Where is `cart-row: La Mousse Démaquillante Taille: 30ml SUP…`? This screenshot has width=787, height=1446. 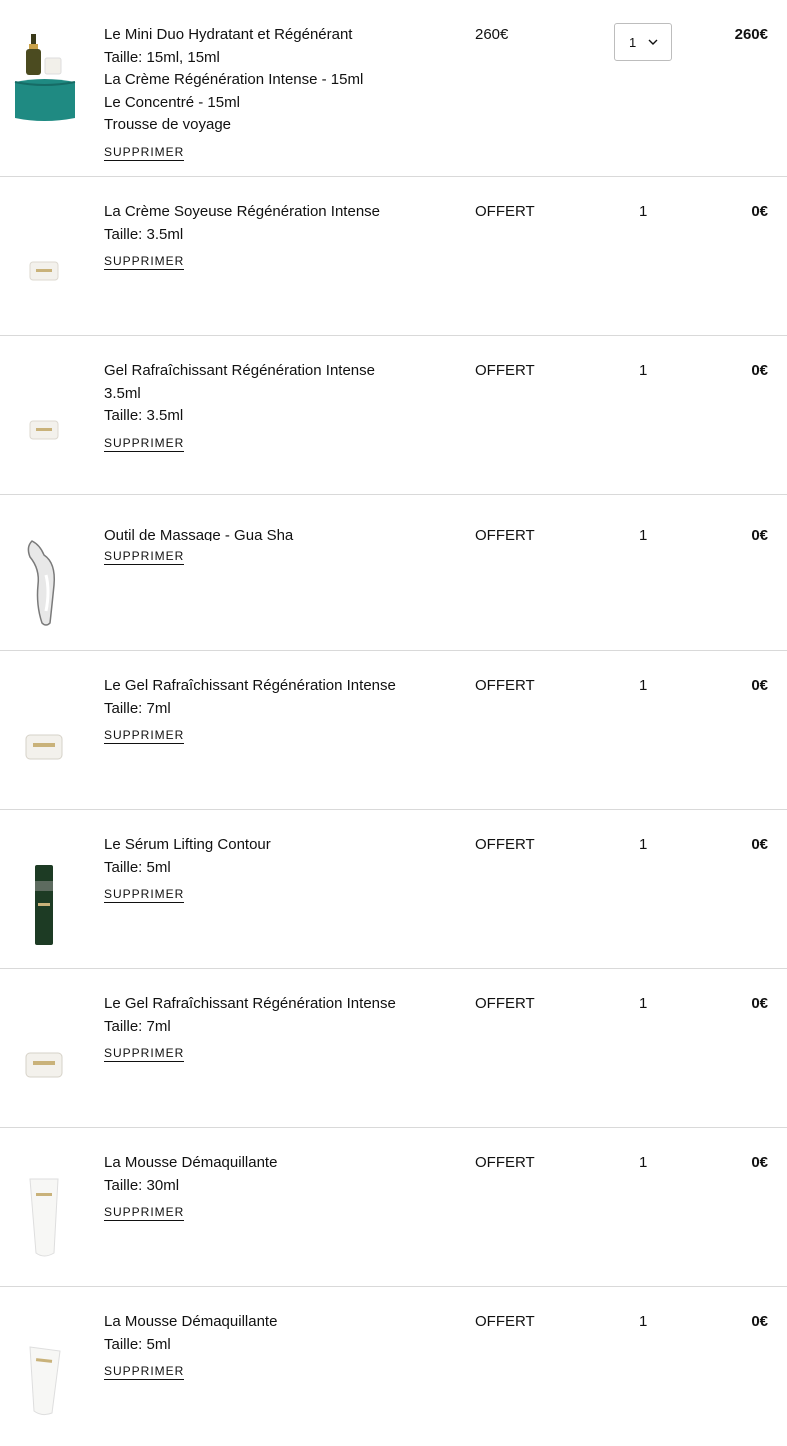
cart-row: La Mousse Démaquillante Taille: 30ml SUP… is located at coordinates (393, 1207).